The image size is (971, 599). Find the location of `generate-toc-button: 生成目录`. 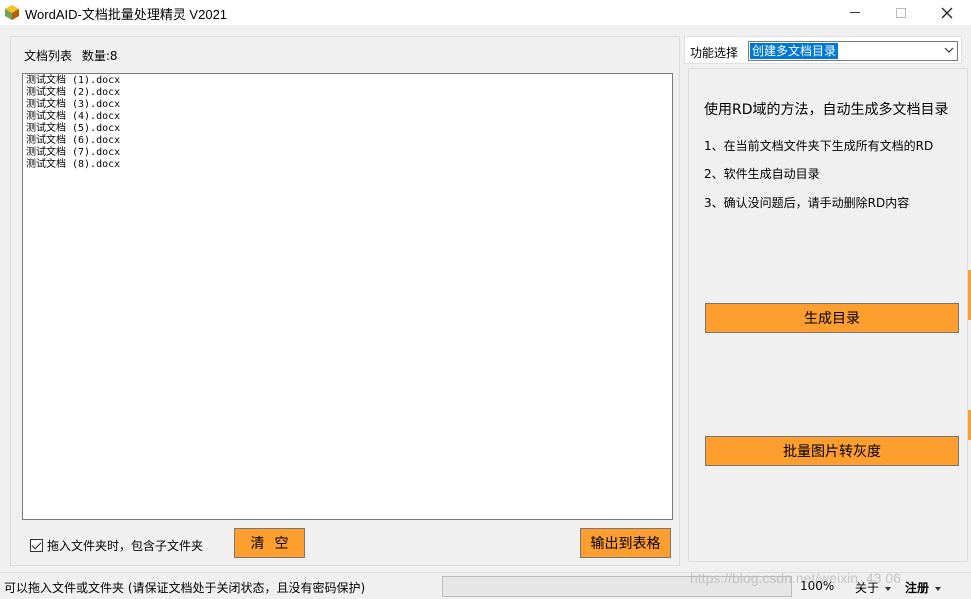

generate-toc-button: 生成目录 is located at coordinates (832, 318).